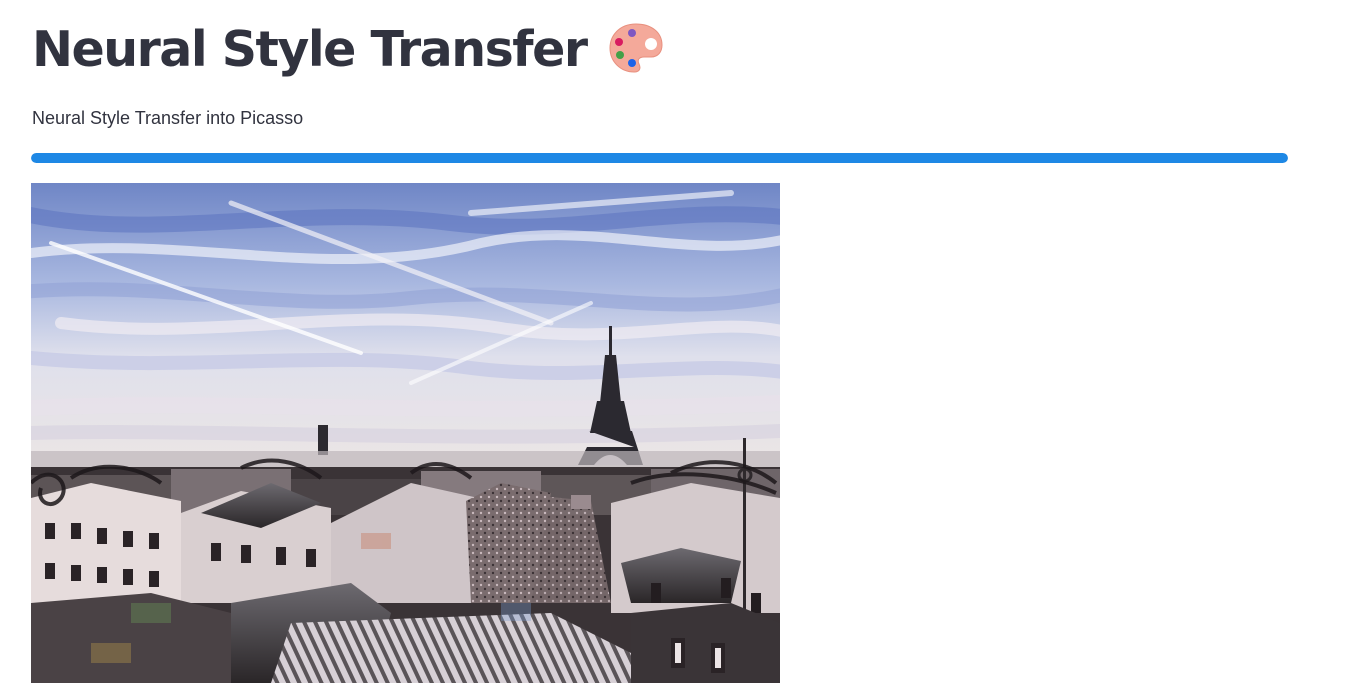  I want to click on title-row: Neural Style Transfer, so click(348, 49).